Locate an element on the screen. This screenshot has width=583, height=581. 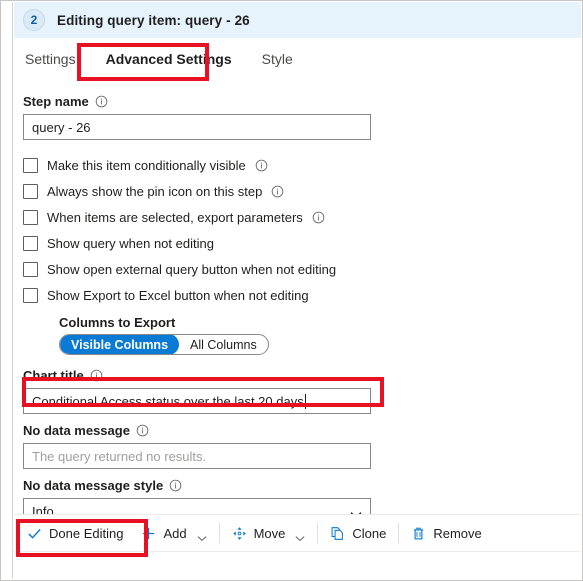
no-data-message-label-text: No data message is located at coordinates (76, 430).